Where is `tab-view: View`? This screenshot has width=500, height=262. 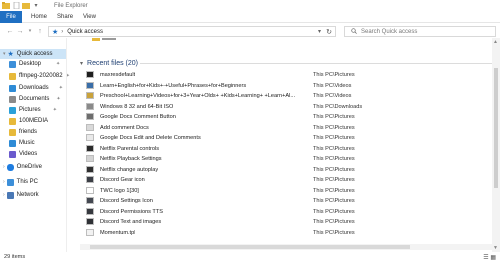 tab-view: View is located at coordinates (89, 17).